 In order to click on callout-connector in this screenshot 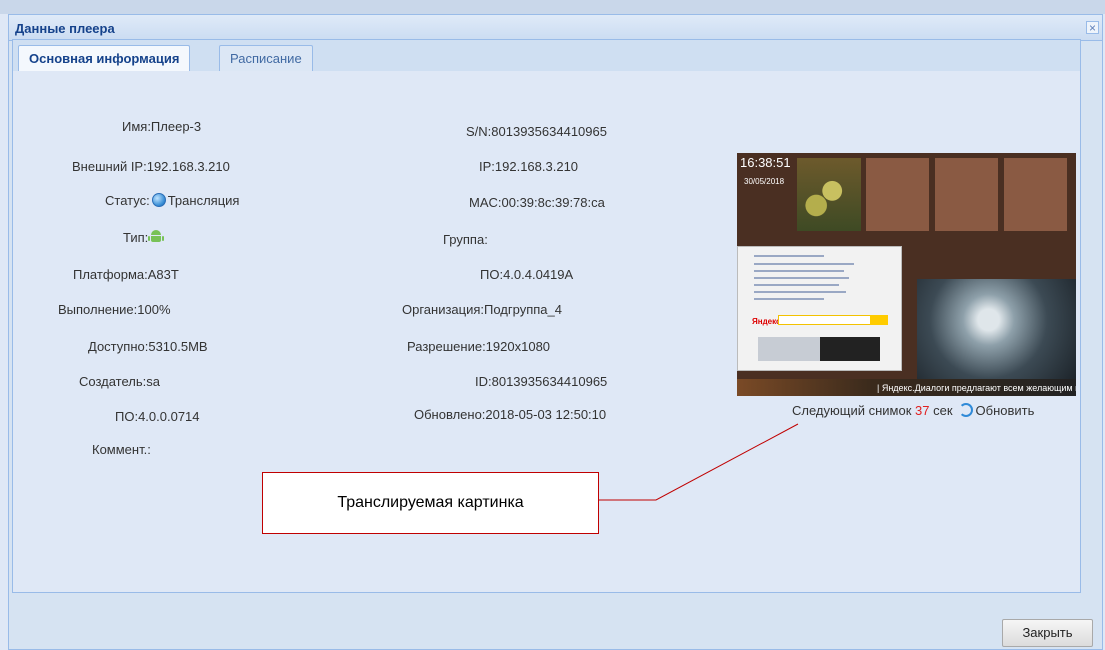, I will do `click(699, 462)`.